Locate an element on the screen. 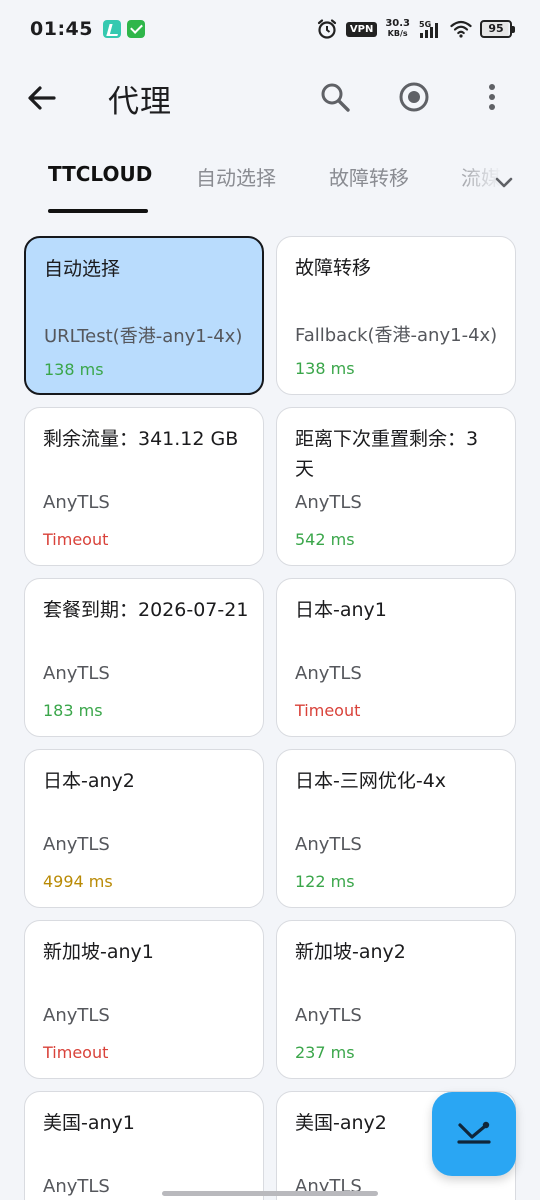 The image size is (540, 1200). proxy-card: 距离下次重置剩余：3 天 AnyTLS 542 ms is located at coordinates (396, 486).